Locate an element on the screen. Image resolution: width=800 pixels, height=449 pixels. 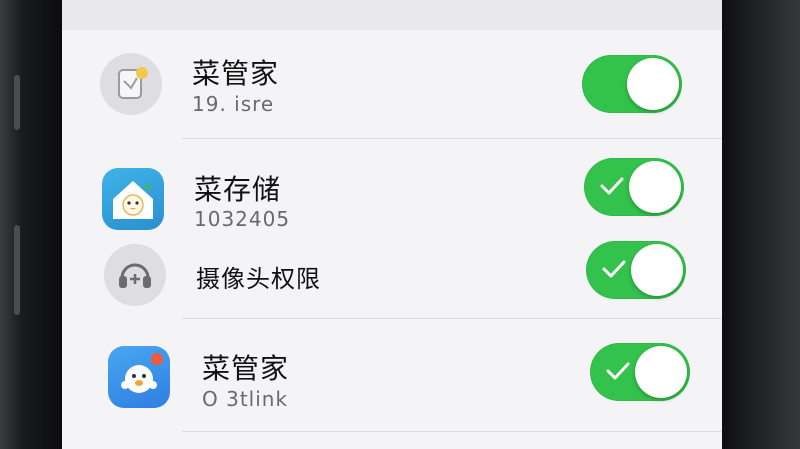
side-button is located at coordinates (17, 270).